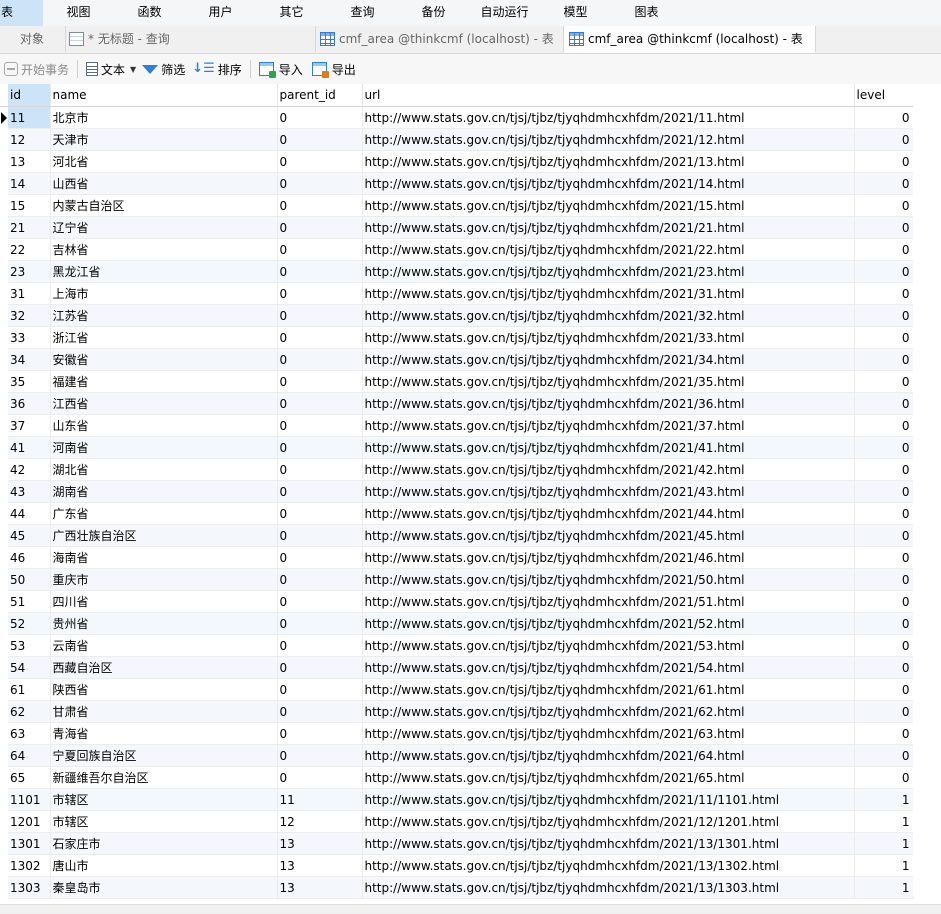  What do you see at coordinates (29, 821) in the screenshot?
I see `cell-id: 1201` at bounding box center [29, 821].